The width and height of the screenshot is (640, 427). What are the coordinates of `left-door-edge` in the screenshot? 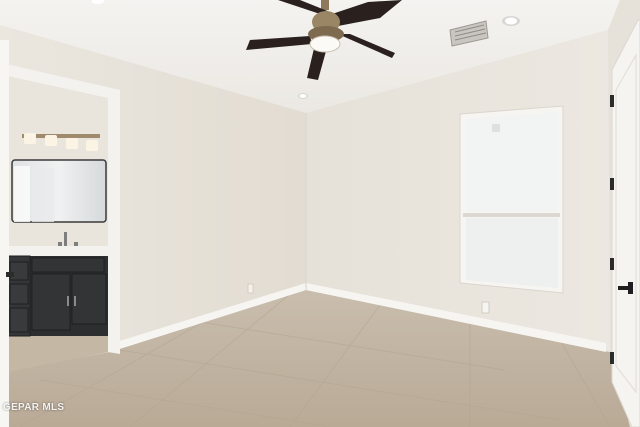 It's located at (4, 233).